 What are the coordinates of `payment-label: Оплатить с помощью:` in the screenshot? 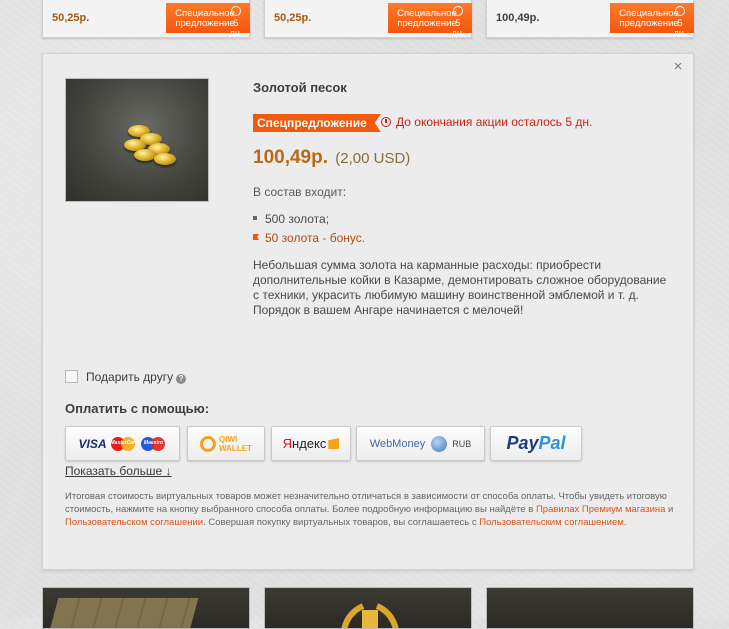 It's located at (137, 408).